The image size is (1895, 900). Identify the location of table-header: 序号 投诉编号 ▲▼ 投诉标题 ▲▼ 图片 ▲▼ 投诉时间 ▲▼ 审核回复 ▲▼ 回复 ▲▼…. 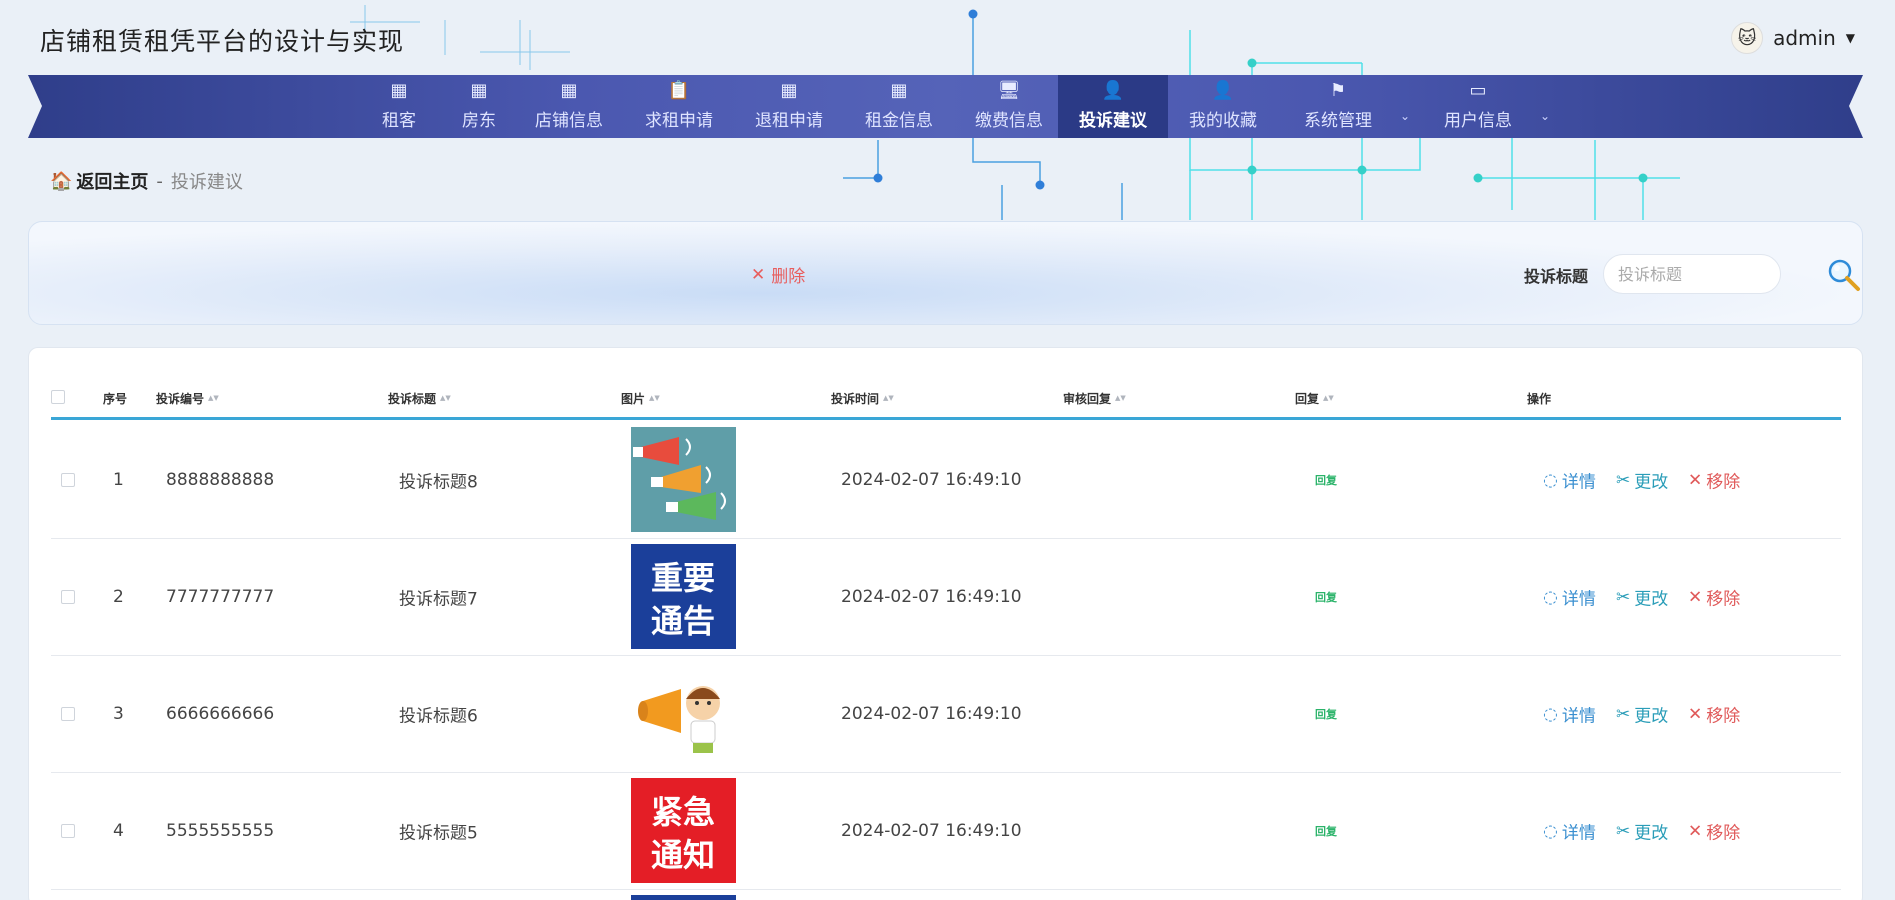
(946, 398).